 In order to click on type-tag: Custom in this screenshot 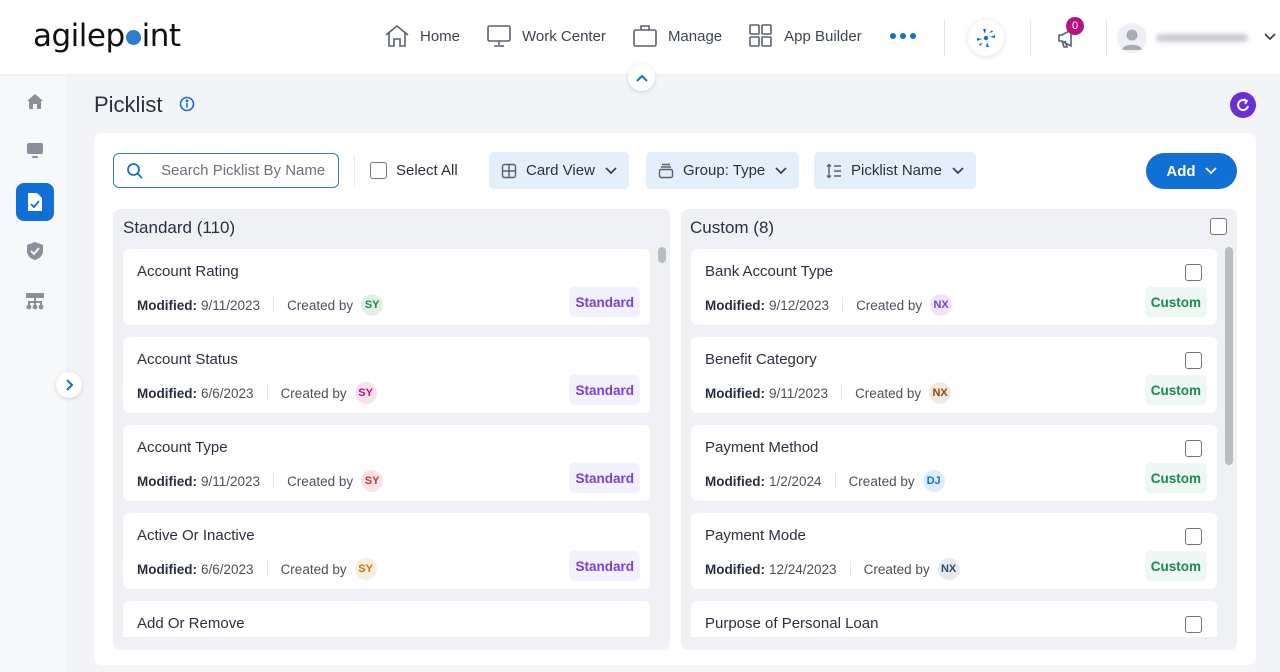, I will do `click(1175, 478)`.